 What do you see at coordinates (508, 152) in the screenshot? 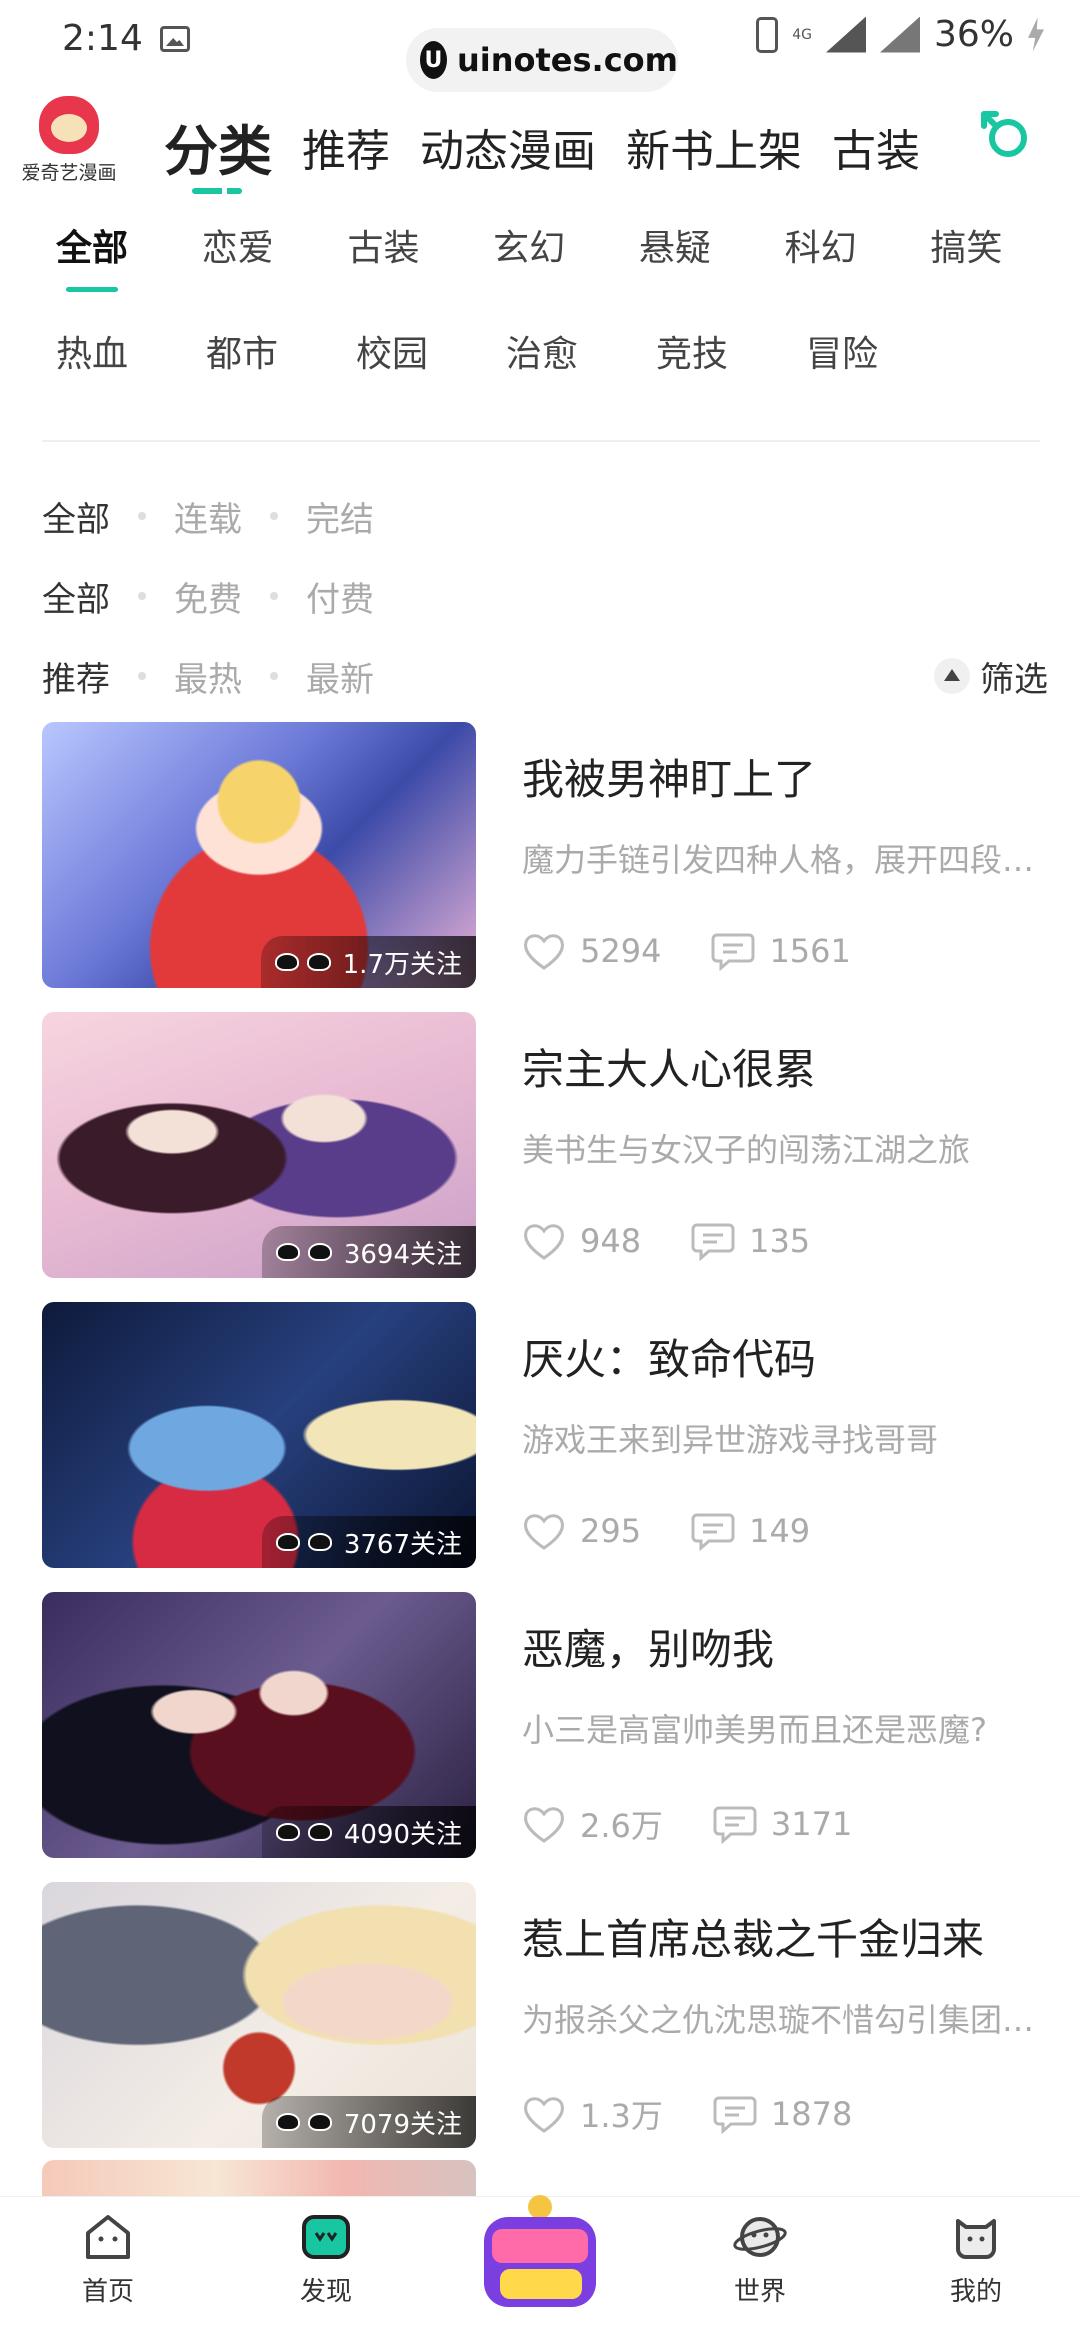
I see `tab-animated: 动态漫画` at bounding box center [508, 152].